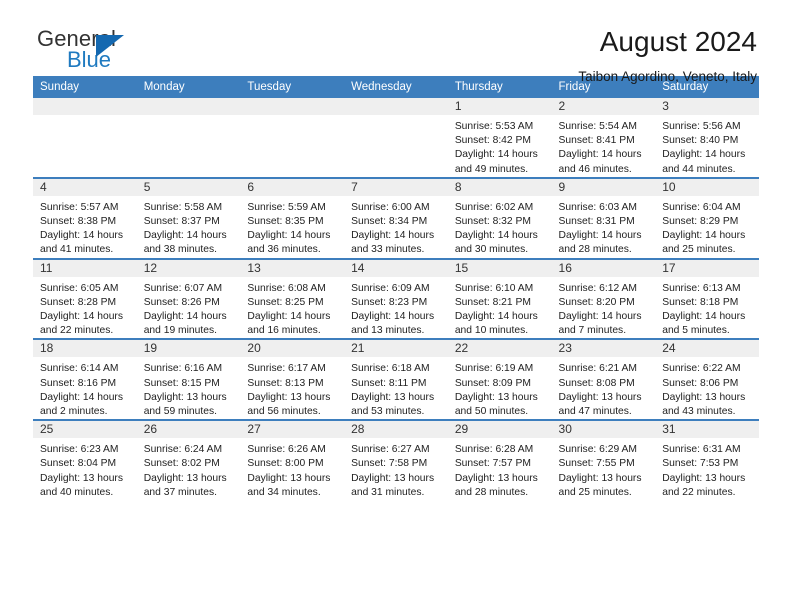 The width and height of the screenshot is (792, 612). Describe the element at coordinates (388, 412) in the screenshot. I see `daylight-text-line2: and 53 minutes.` at that location.